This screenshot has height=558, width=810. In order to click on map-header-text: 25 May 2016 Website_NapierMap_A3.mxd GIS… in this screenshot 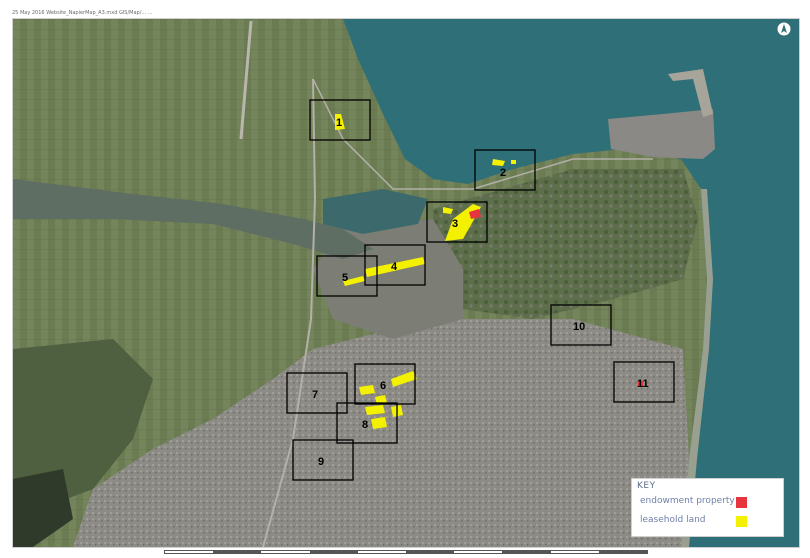, I will do `click(82, 13)`.